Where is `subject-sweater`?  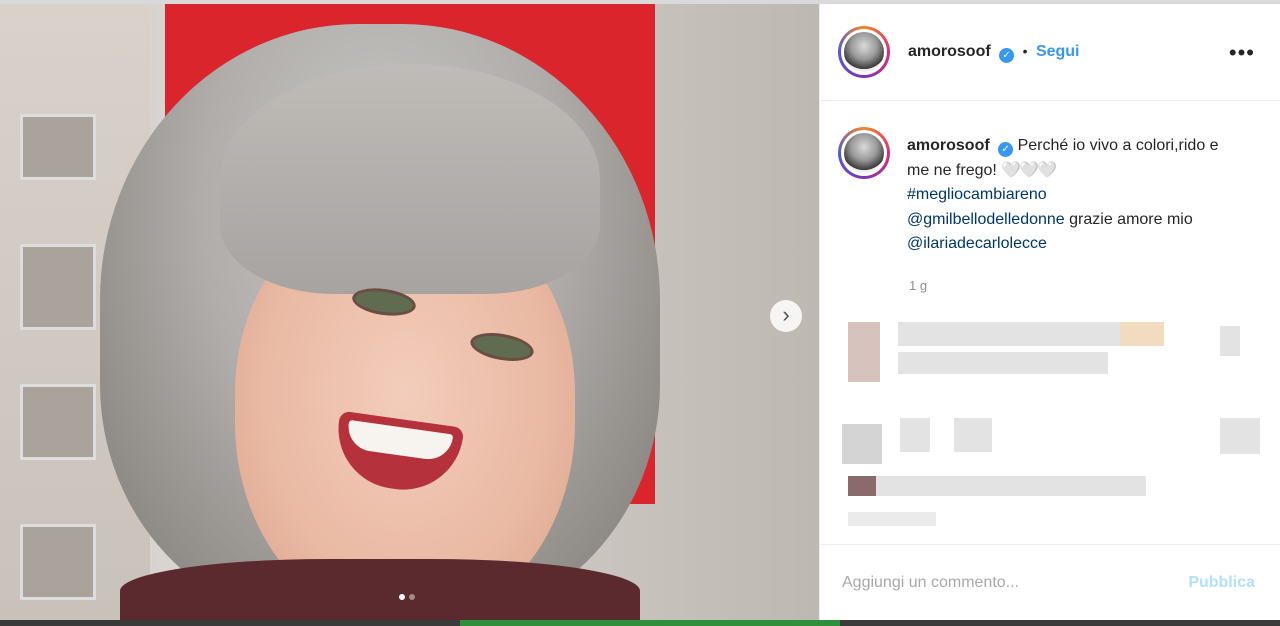
subject-sweater is located at coordinates (380, 589).